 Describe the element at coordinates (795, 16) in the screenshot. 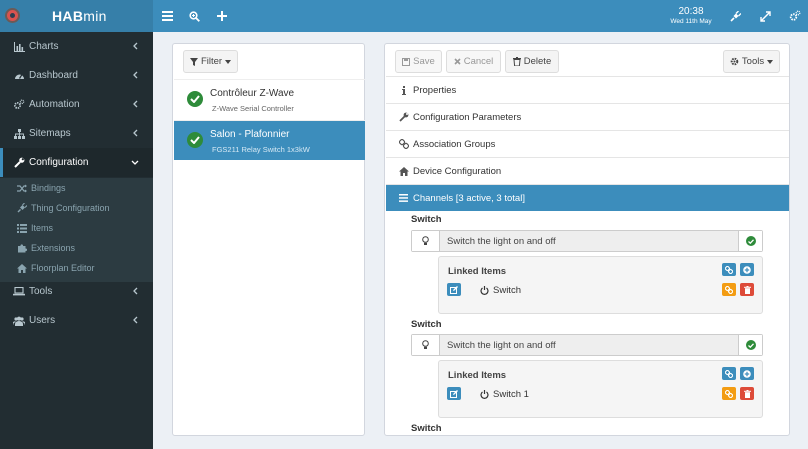

I see `settings-cogs-icon` at that location.